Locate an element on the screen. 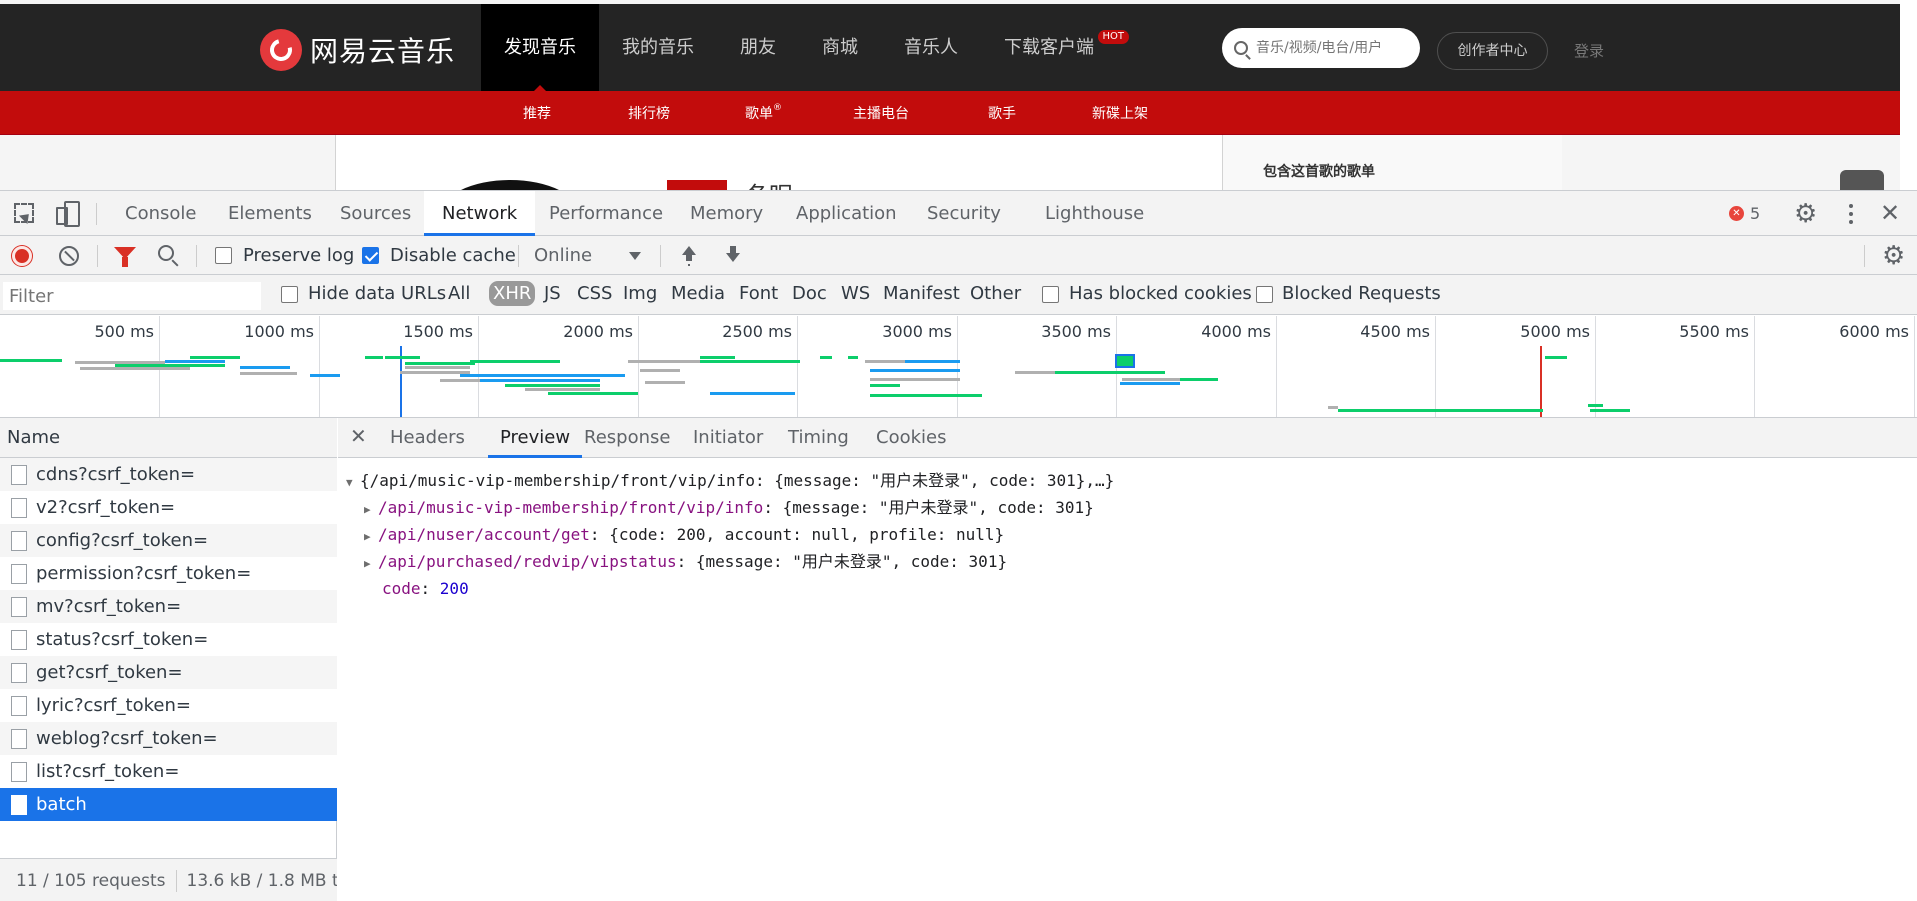 The height and width of the screenshot is (901, 1917). chevron-down-icon is located at coordinates (635, 256).